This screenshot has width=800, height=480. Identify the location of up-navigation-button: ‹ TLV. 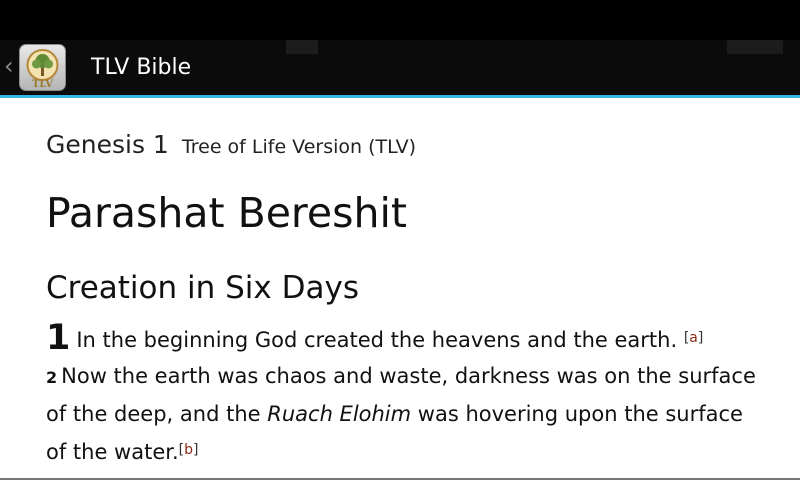
(37, 67).